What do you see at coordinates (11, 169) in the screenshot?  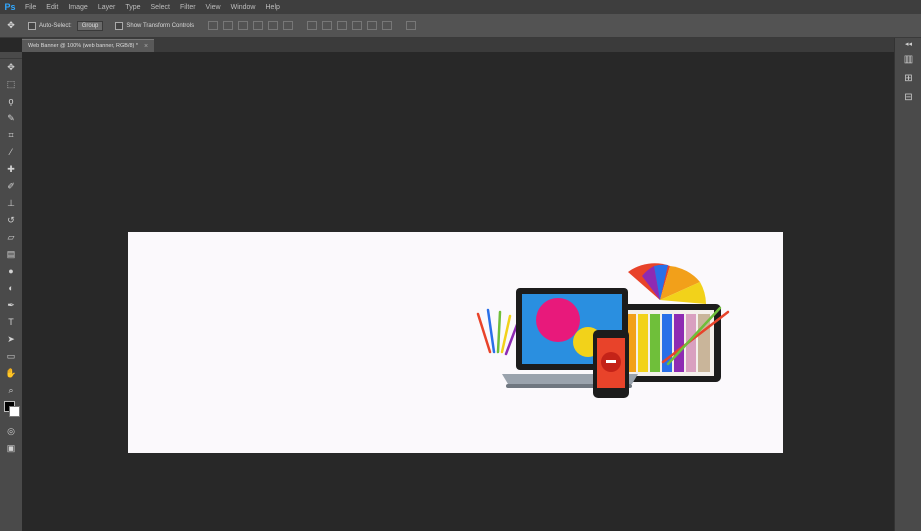 I see `healing-brush-tool-icon: ✚` at bounding box center [11, 169].